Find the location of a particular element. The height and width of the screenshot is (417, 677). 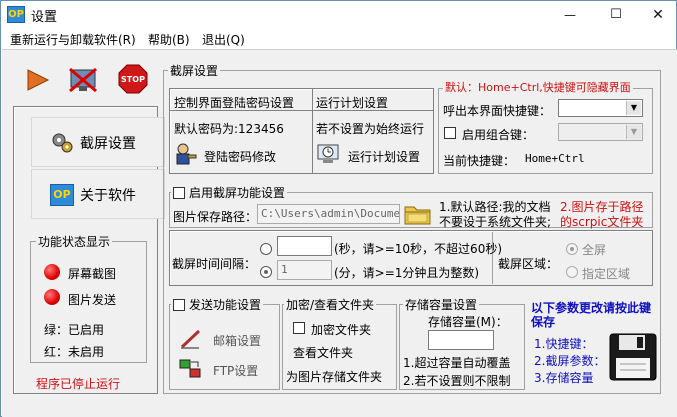

encrypt-folder-checkbox is located at coordinates (299, 328).